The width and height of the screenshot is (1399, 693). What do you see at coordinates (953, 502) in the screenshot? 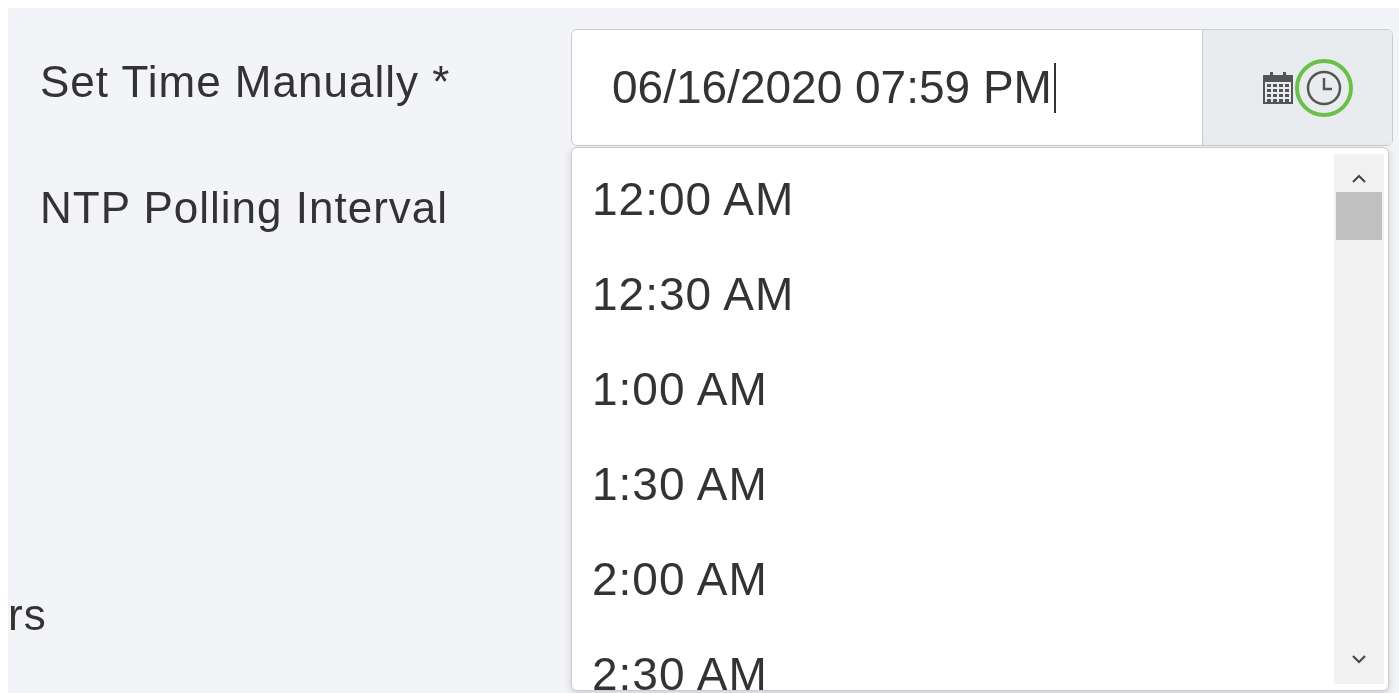
I see `time-option: 1:30 AM` at bounding box center [953, 502].